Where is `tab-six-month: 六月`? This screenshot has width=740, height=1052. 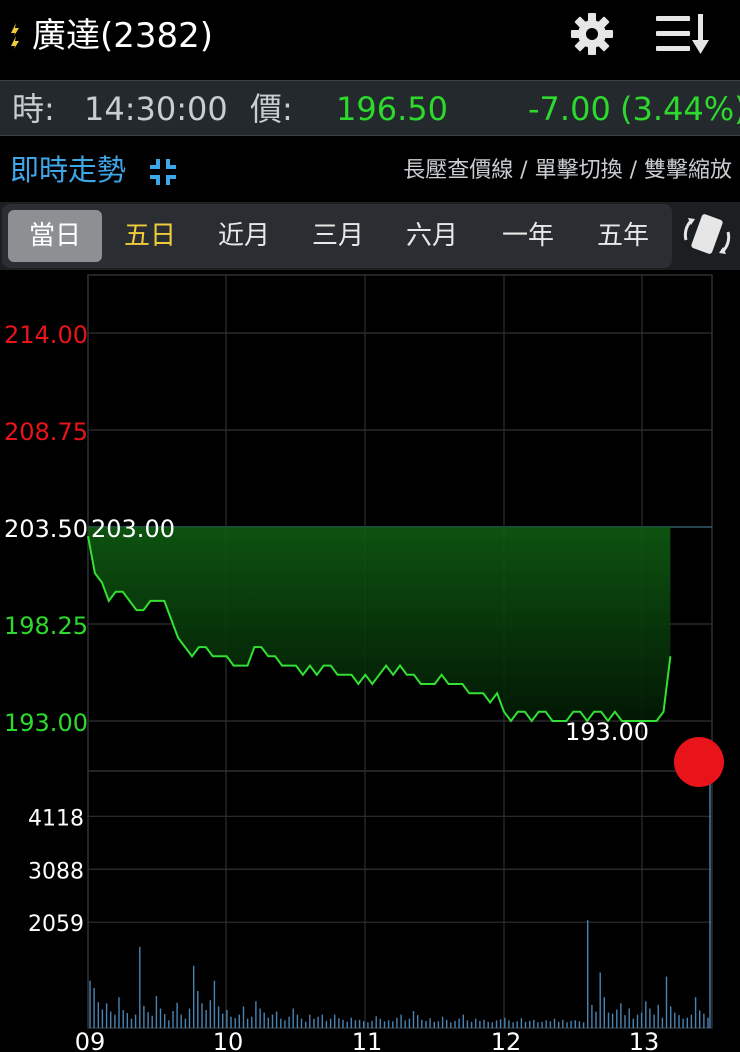
tab-six-month: 六月 is located at coordinates (432, 236).